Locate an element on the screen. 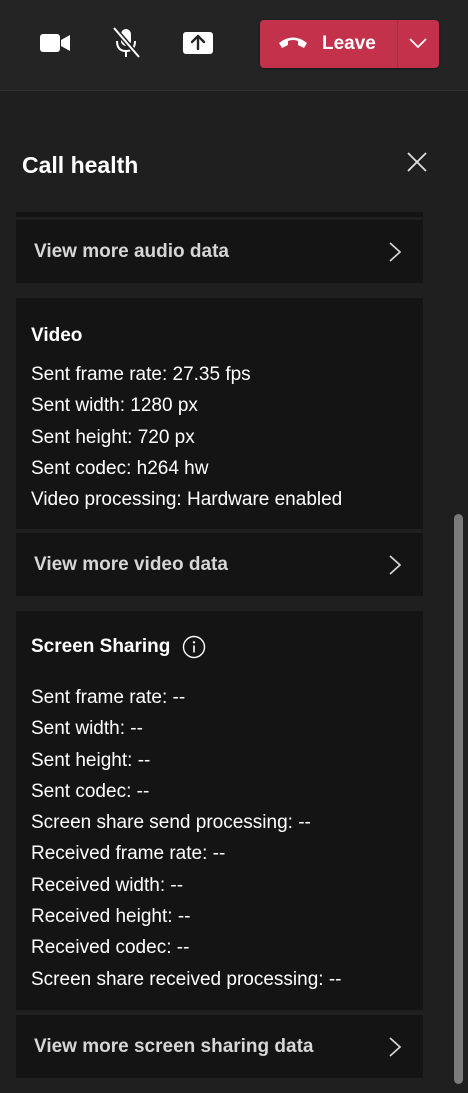 The width and height of the screenshot is (468, 1093). leave-options-dropdown is located at coordinates (418, 44).